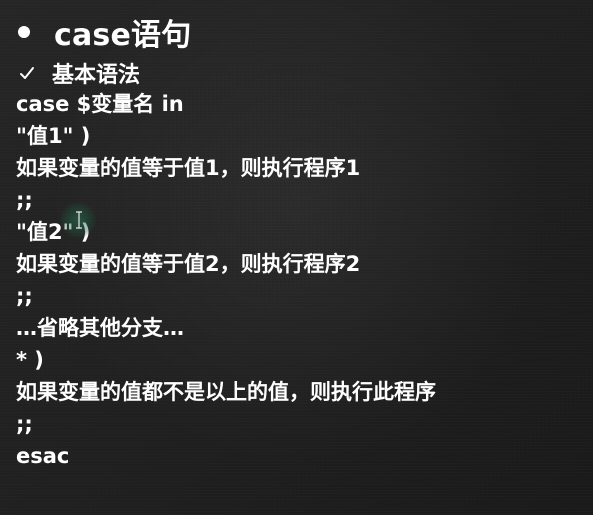  Describe the element at coordinates (30, 360) in the screenshot. I see `syntax-line: * )` at that location.